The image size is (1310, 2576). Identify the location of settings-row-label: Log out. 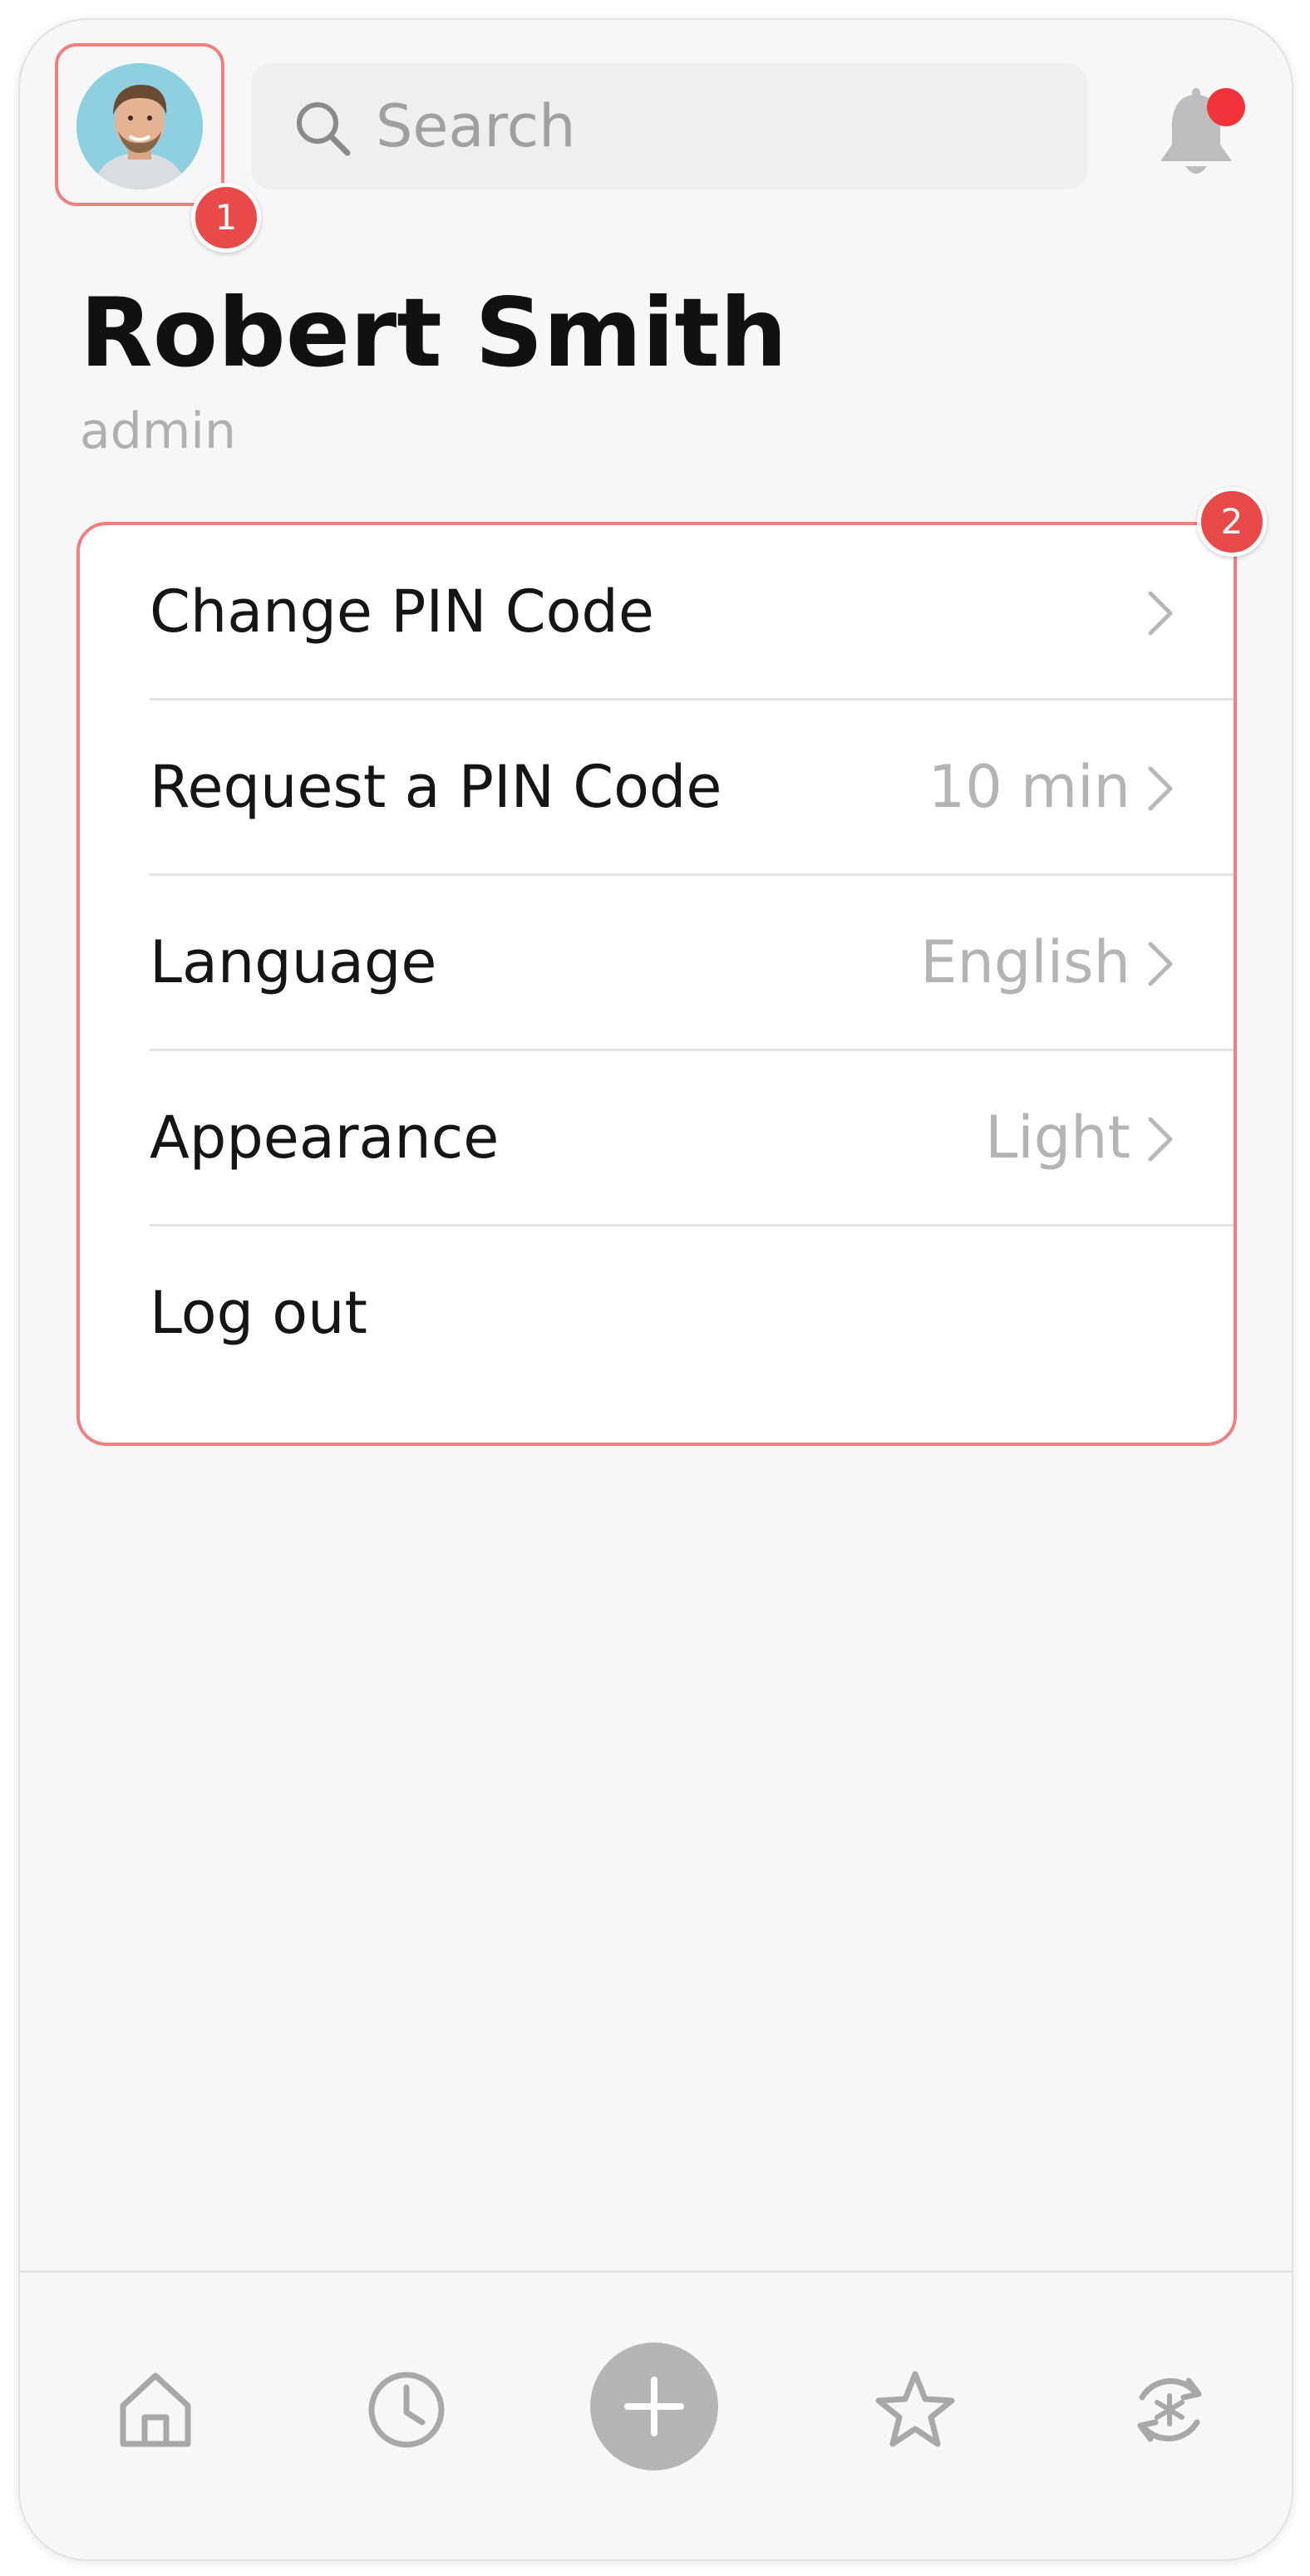
(258, 1313).